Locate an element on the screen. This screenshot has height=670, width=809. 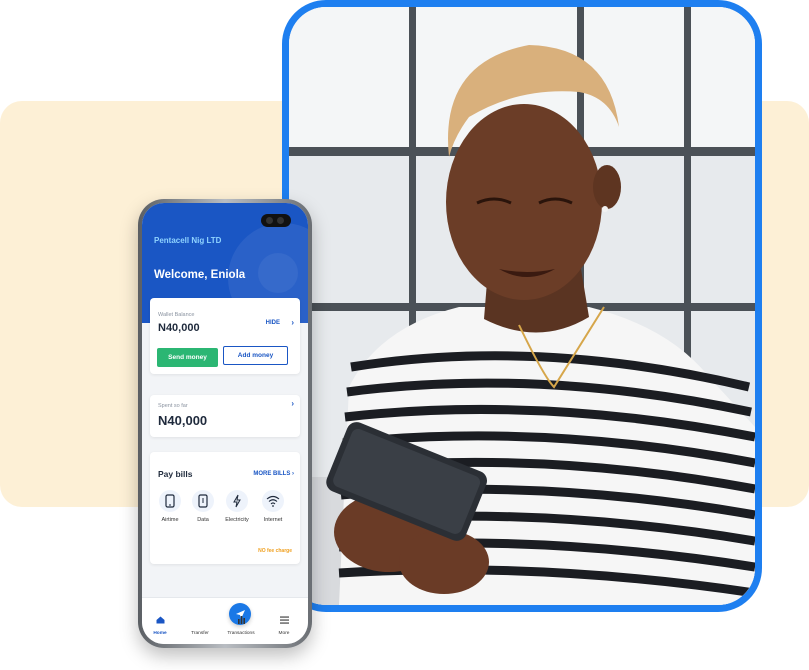
phone-icon is located at coordinates (170, 501).